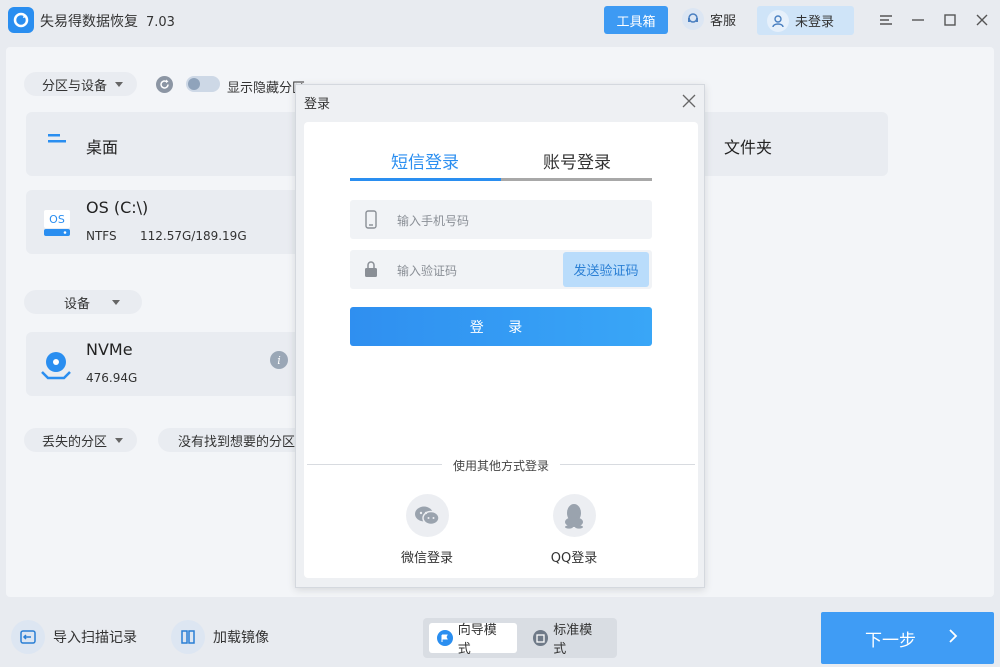 The height and width of the screenshot is (667, 1000). Describe the element at coordinates (606, 269) in the screenshot. I see `send-code-button: 发送验证码` at that location.